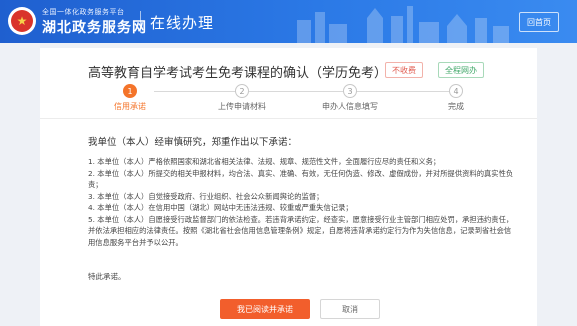 Image resolution: width=577 pixels, height=326 pixels. I want to click on step-1-indicator: 1, so click(130, 91).